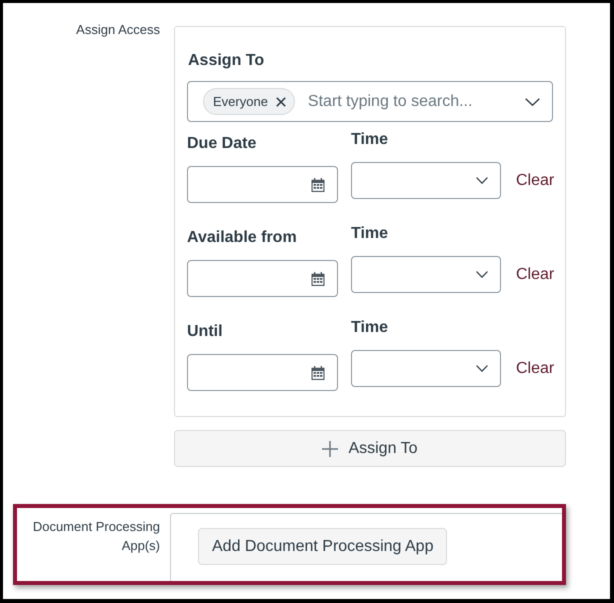 Image resolution: width=614 pixels, height=603 pixels. I want to click on add-document-processing-app-button: Add Document Processing App, so click(323, 546).